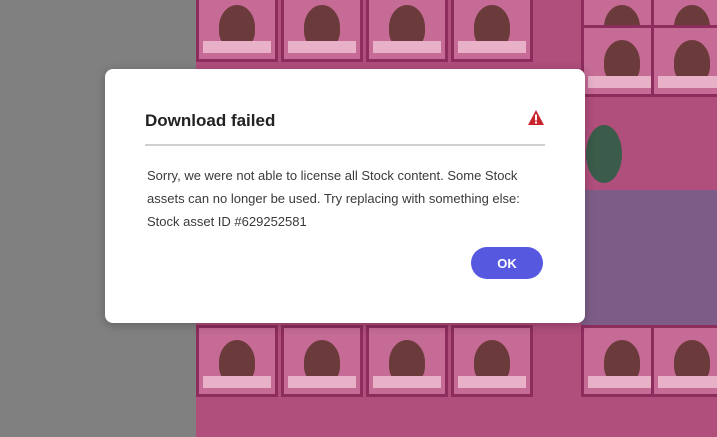 This screenshot has width=717, height=437. What do you see at coordinates (507, 263) in the screenshot?
I see `ok-button: OK` at bounding box center [507, 263].